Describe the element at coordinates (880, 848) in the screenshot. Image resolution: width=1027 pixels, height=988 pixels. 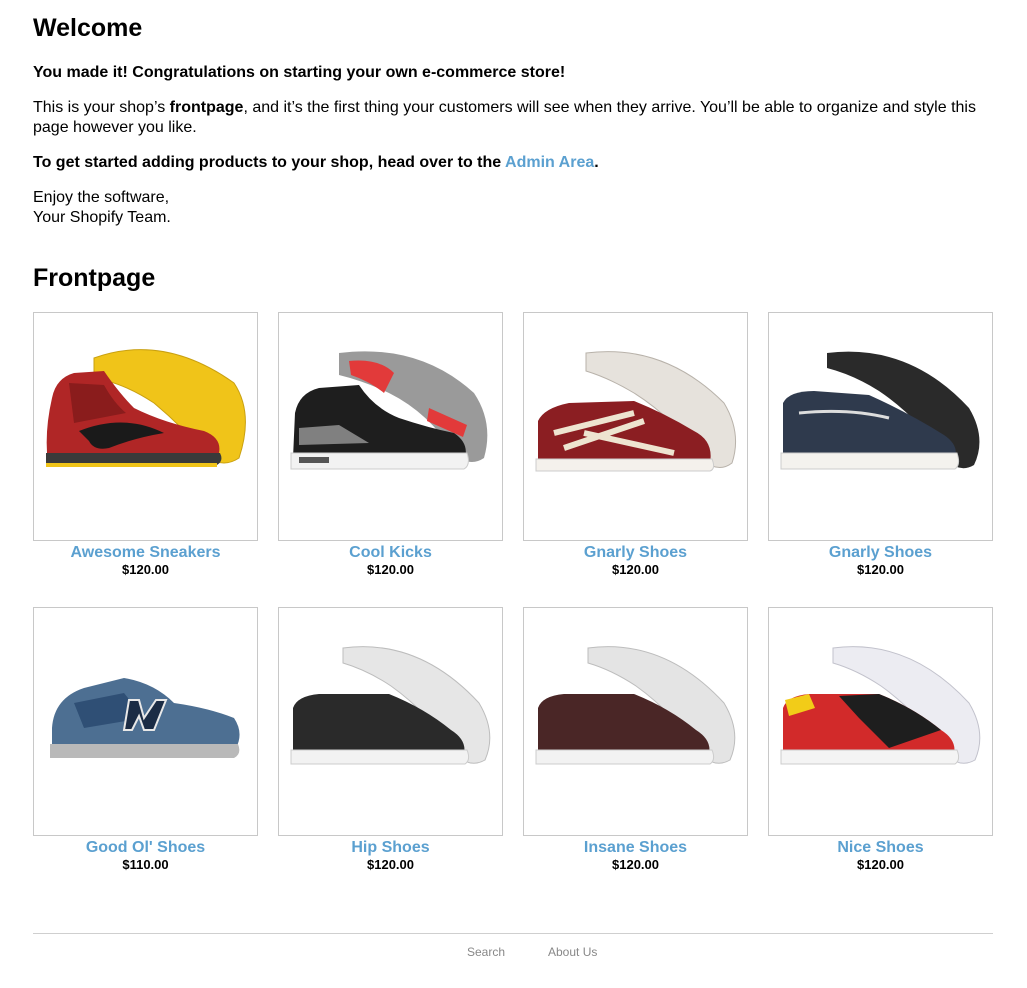
I see `product-name-link: Nice Shoes` at that location.